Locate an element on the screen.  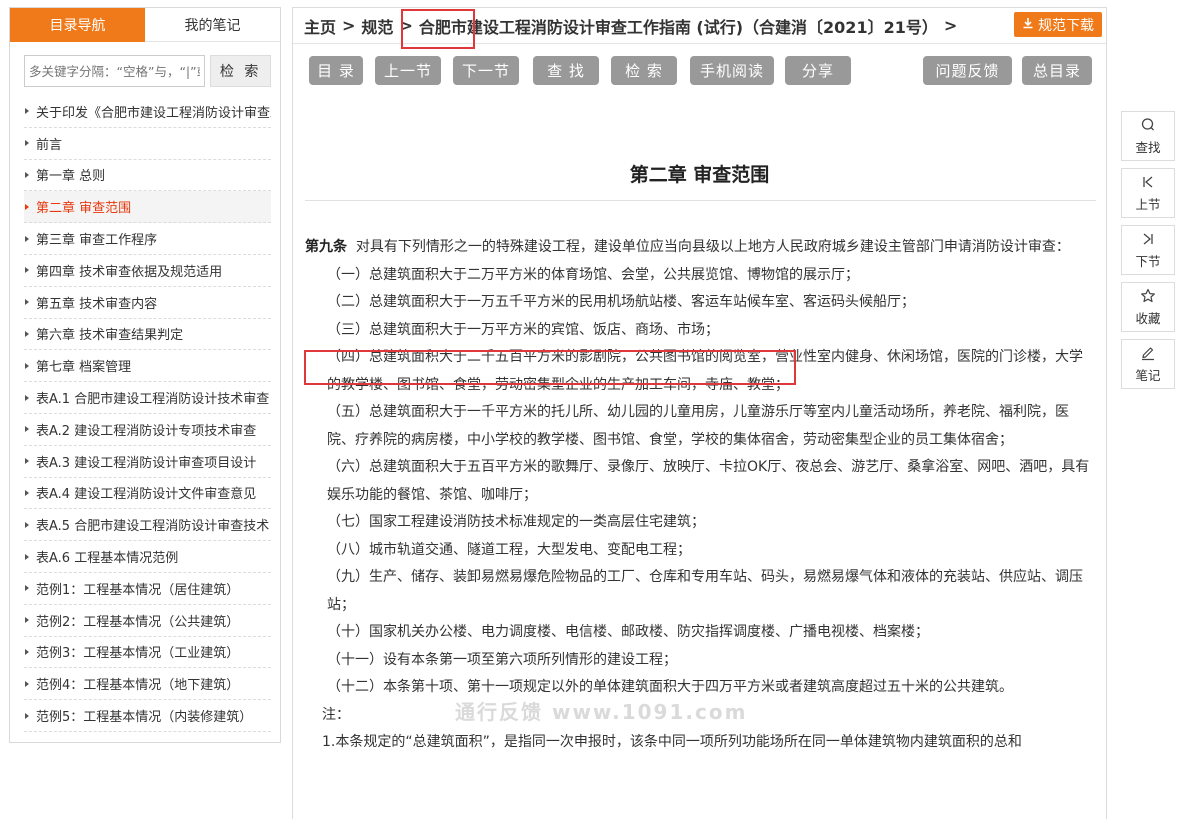
side-prev-button: 上节 is located at coordinates (1148, 193).